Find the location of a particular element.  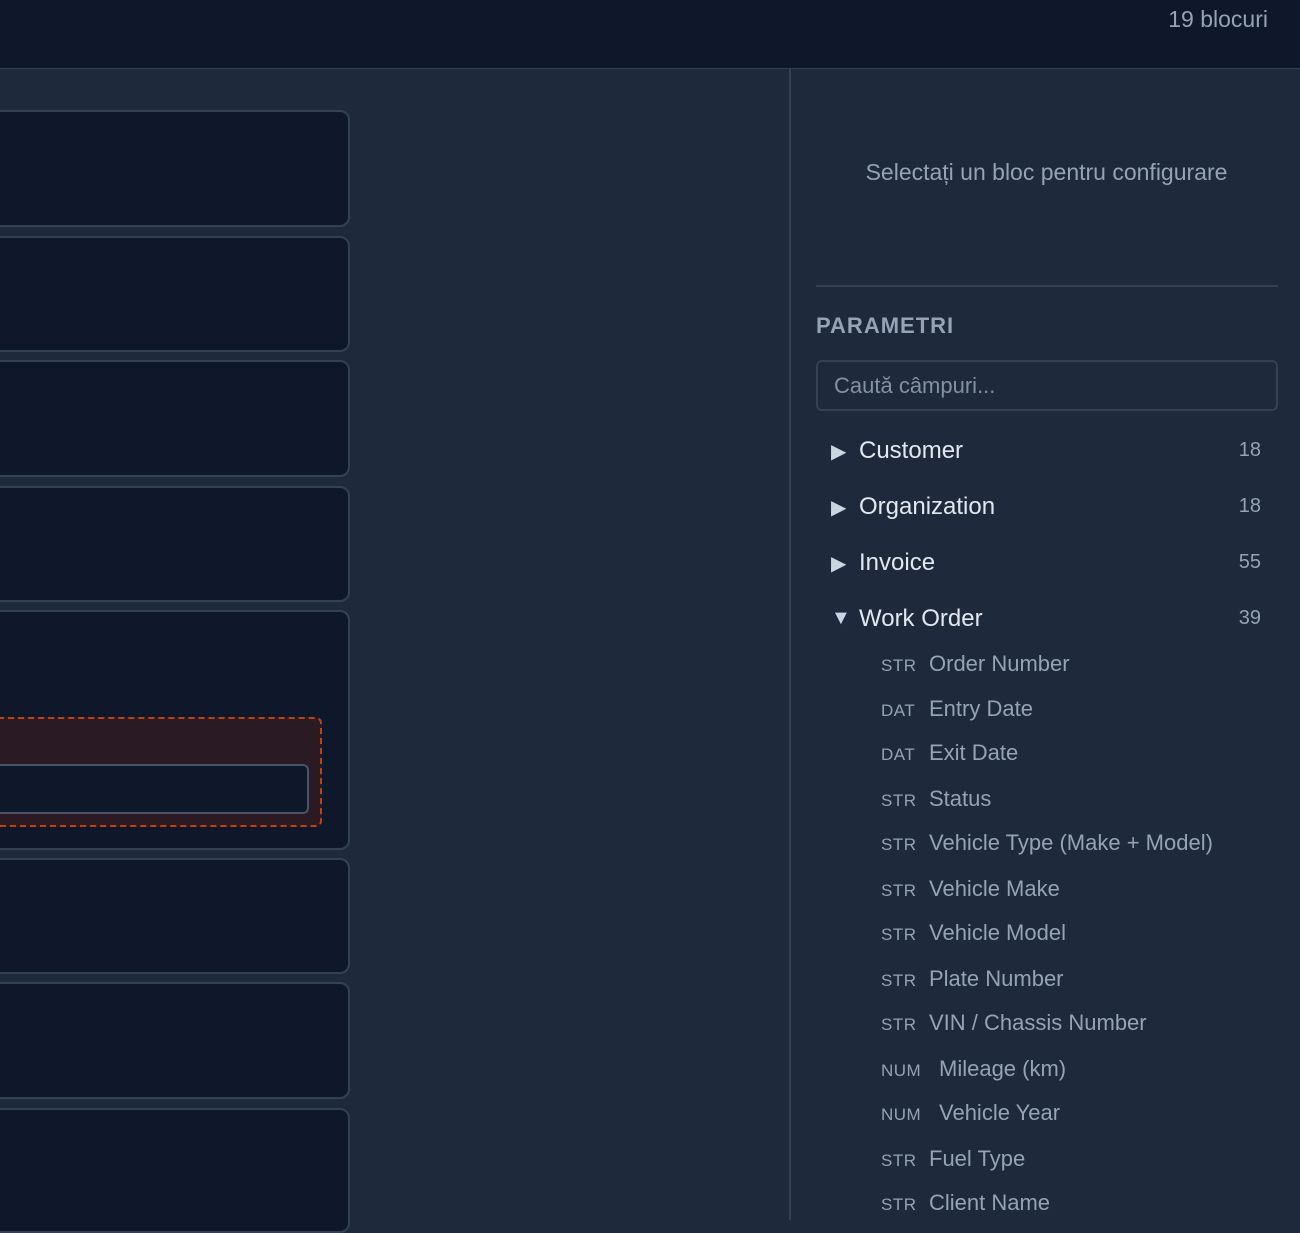

field-label: Client Name is located at coordinates (990, 1202).